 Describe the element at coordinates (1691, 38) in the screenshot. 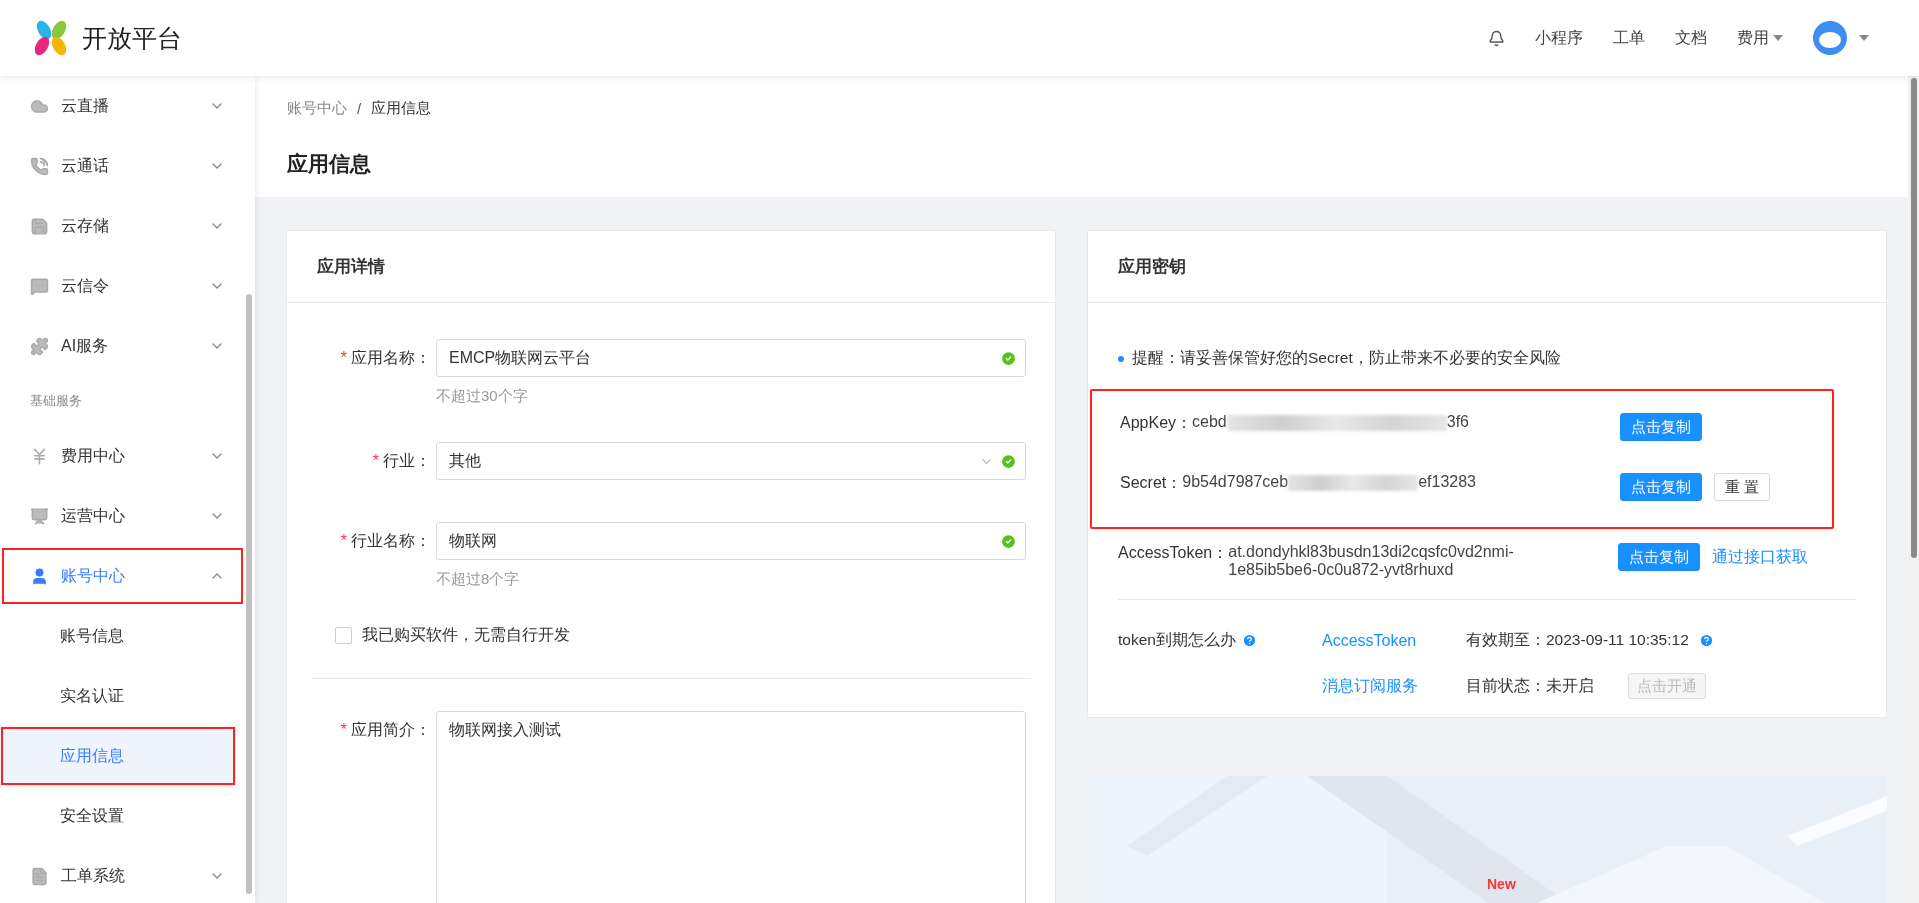

I see `nav-link: 文档` at that location.